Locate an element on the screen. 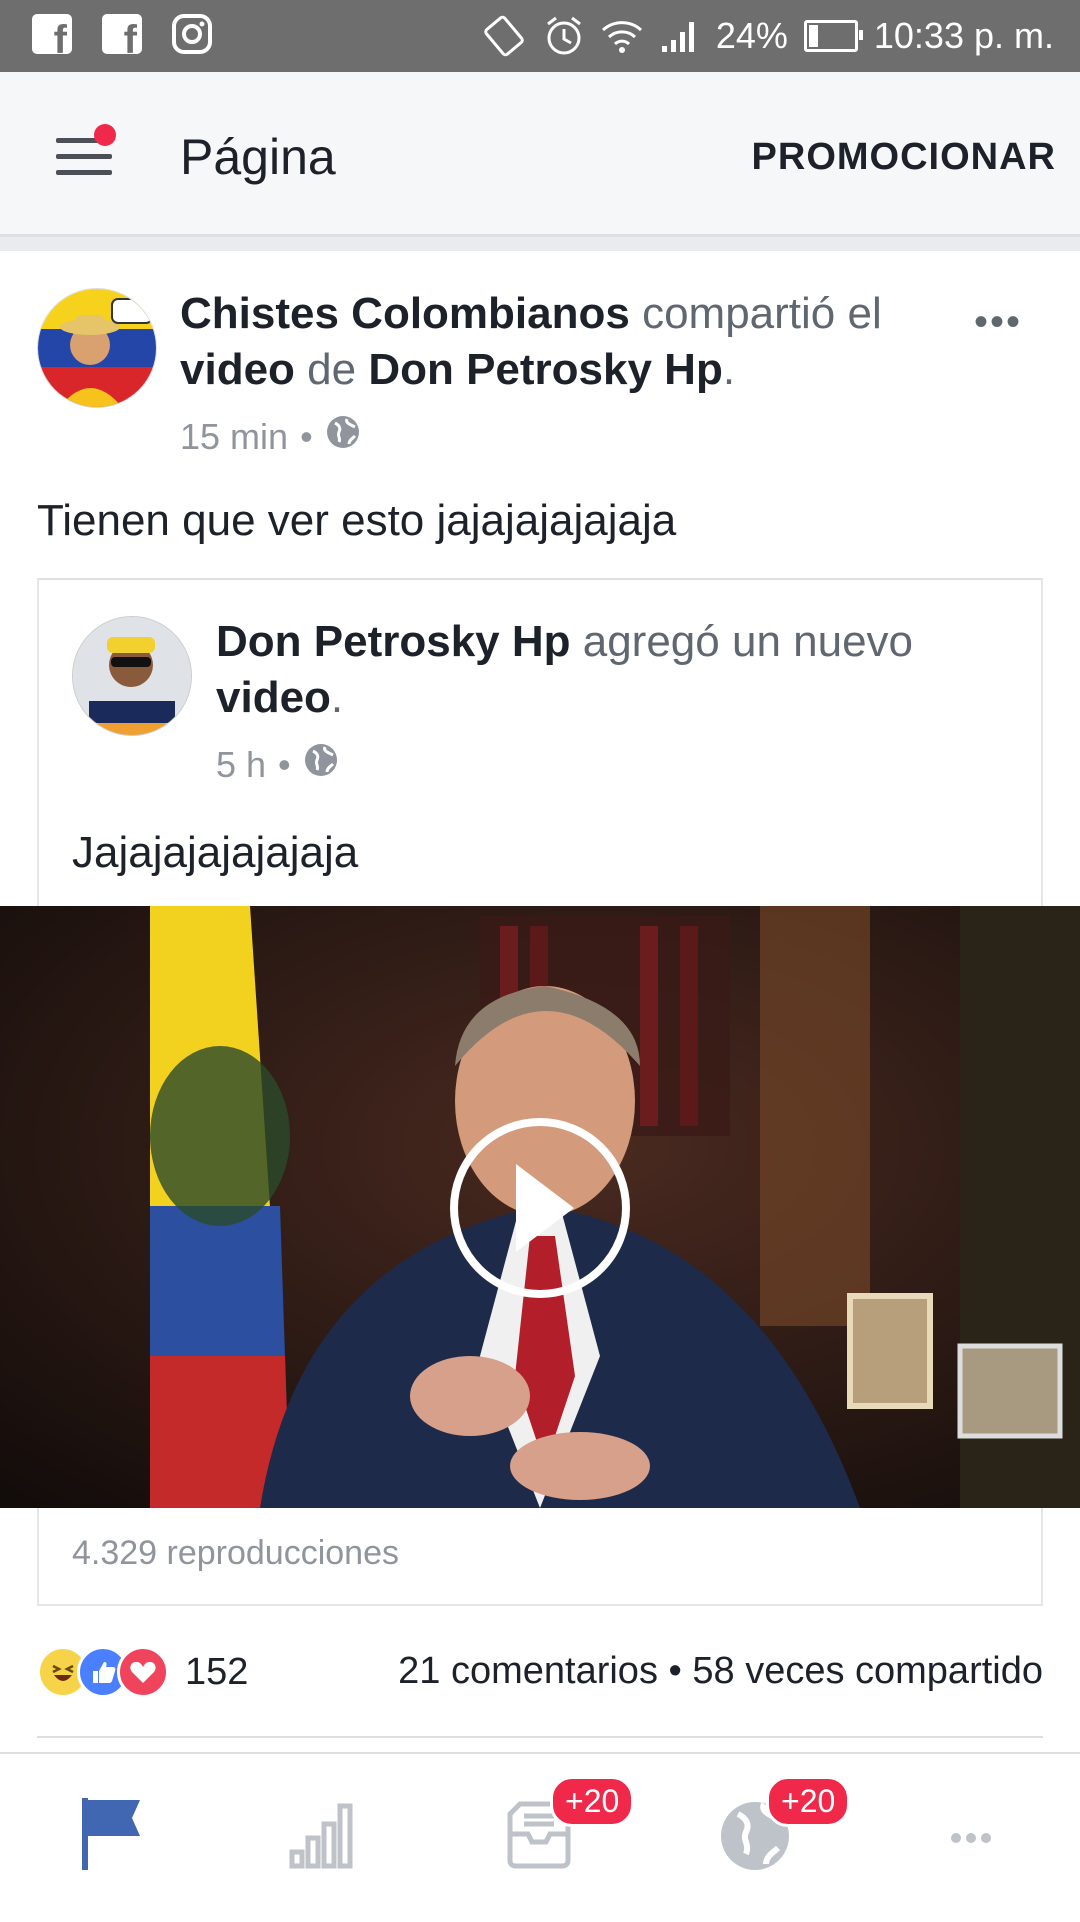  shared-post-text: Jajajajajajajaja is located at coordinates (215, 852).